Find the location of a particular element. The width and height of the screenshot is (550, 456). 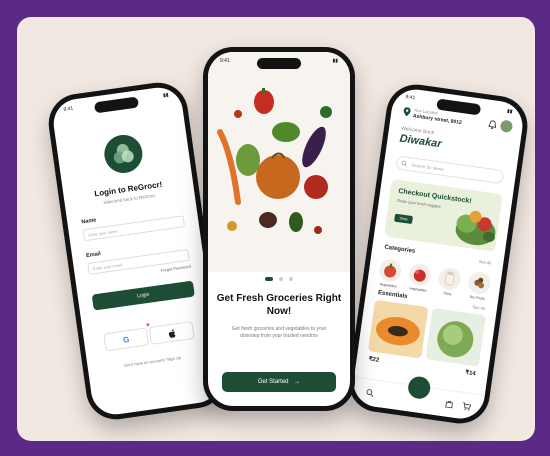

app-logo-icon is located at coordinates (123, 154).